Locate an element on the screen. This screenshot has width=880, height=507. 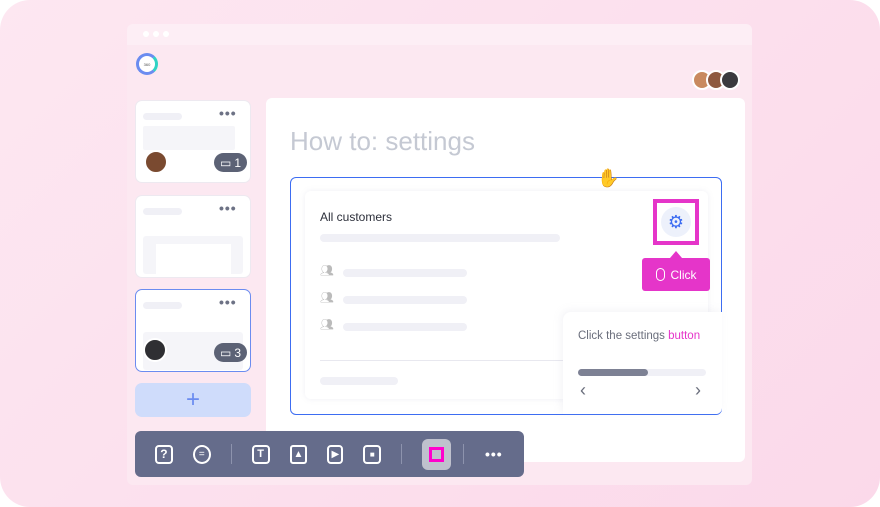
settings-button-highlight: ⚙ is located at coordinates (676, 222).